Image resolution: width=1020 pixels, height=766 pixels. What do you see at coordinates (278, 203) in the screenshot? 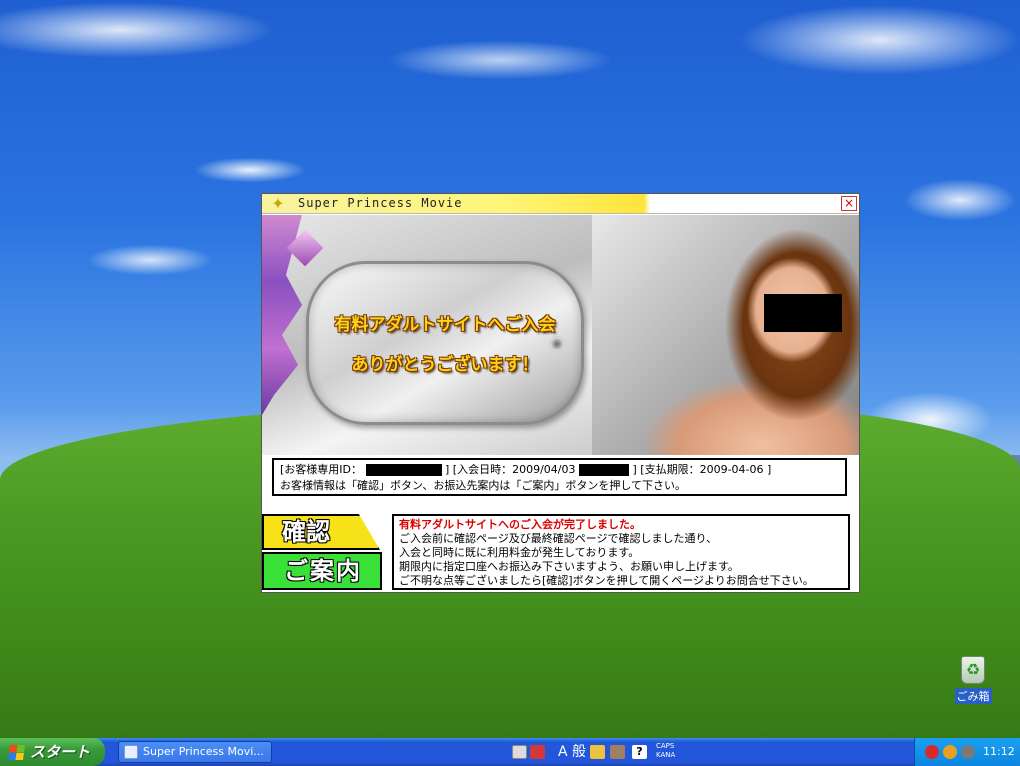
I see `sparkle-icon: ✦` at bounding box center [278, 203].